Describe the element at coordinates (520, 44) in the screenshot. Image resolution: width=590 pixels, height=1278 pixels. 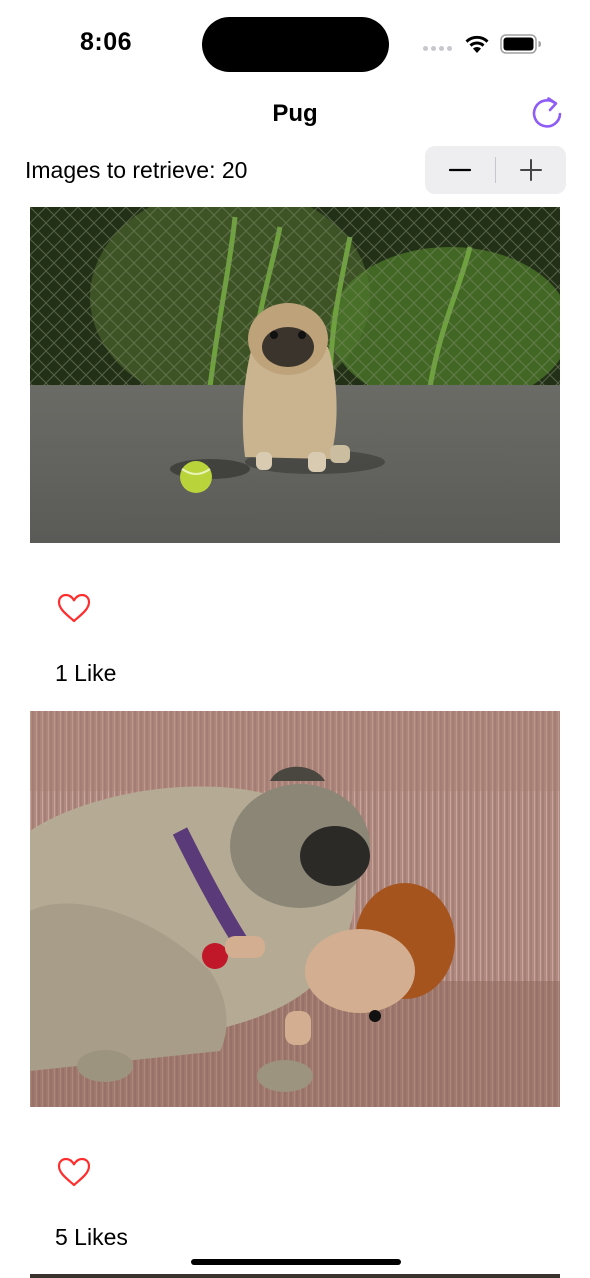
I see `battery-icon` at that location.